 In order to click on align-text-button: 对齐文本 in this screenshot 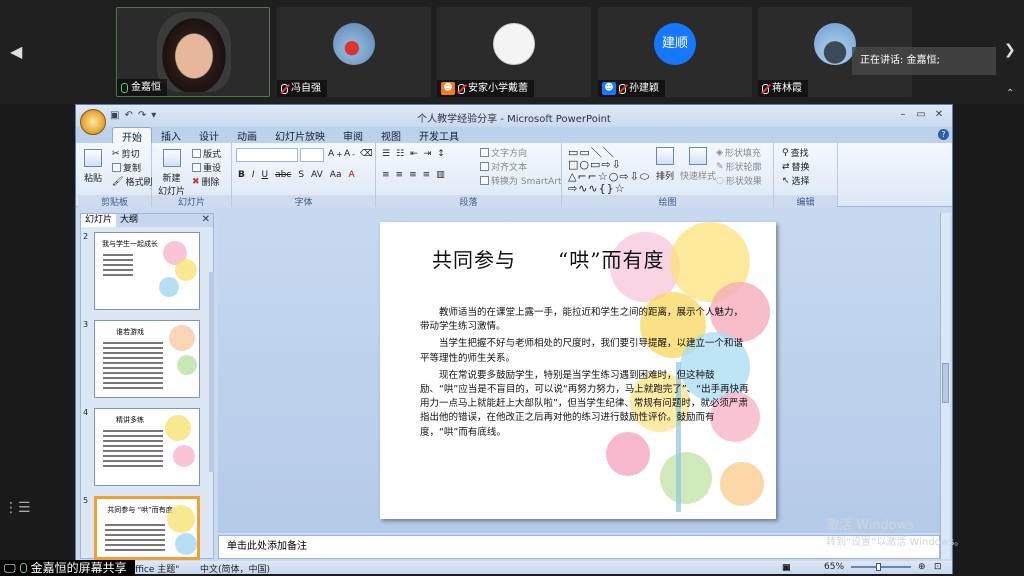, I will do `click(503, 166)`.